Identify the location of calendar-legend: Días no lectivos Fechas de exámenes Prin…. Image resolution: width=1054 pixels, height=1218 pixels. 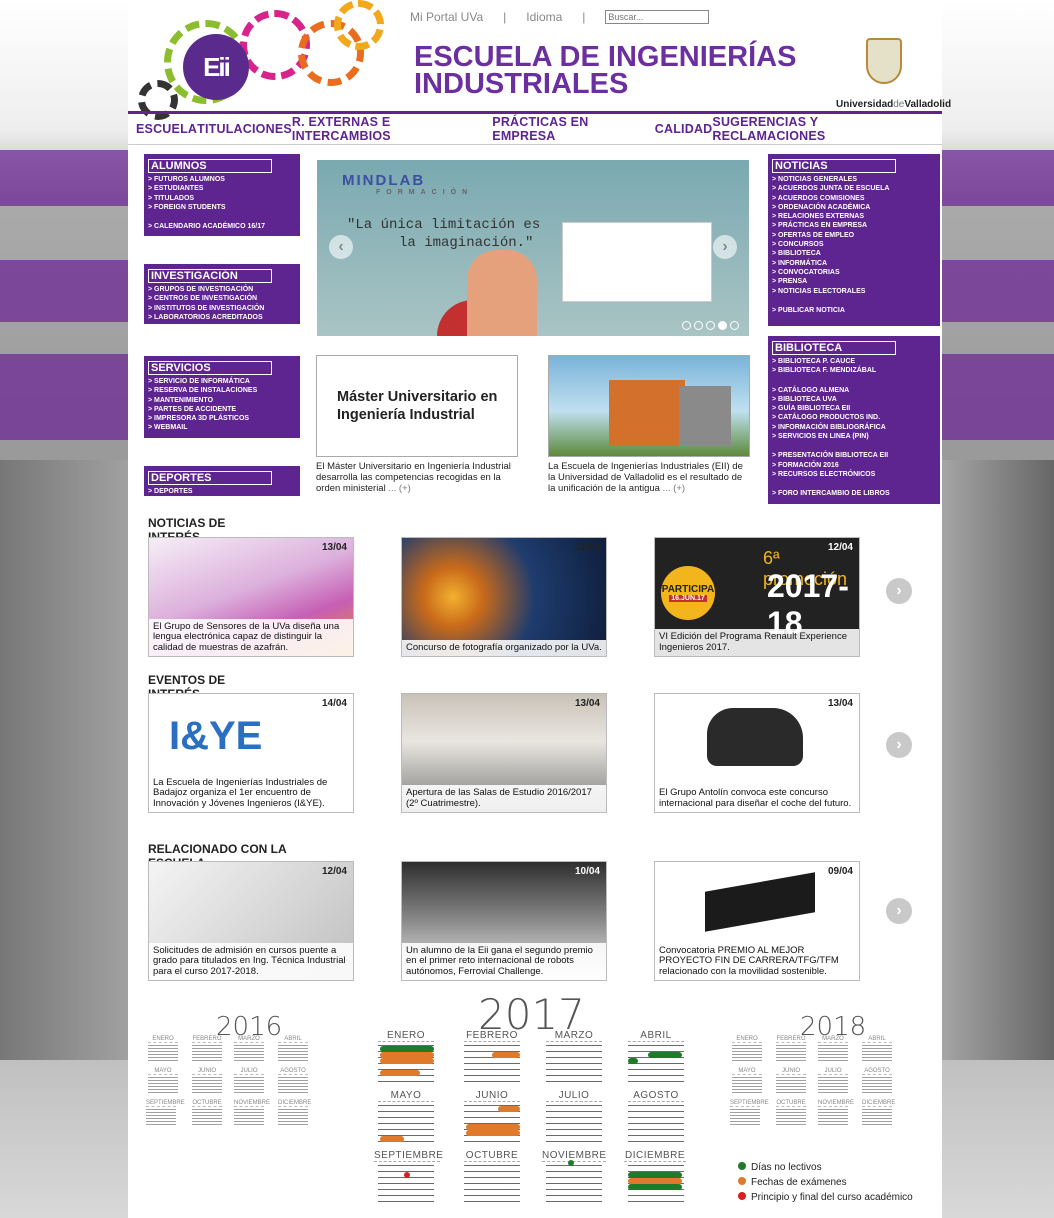
(825, 1182).